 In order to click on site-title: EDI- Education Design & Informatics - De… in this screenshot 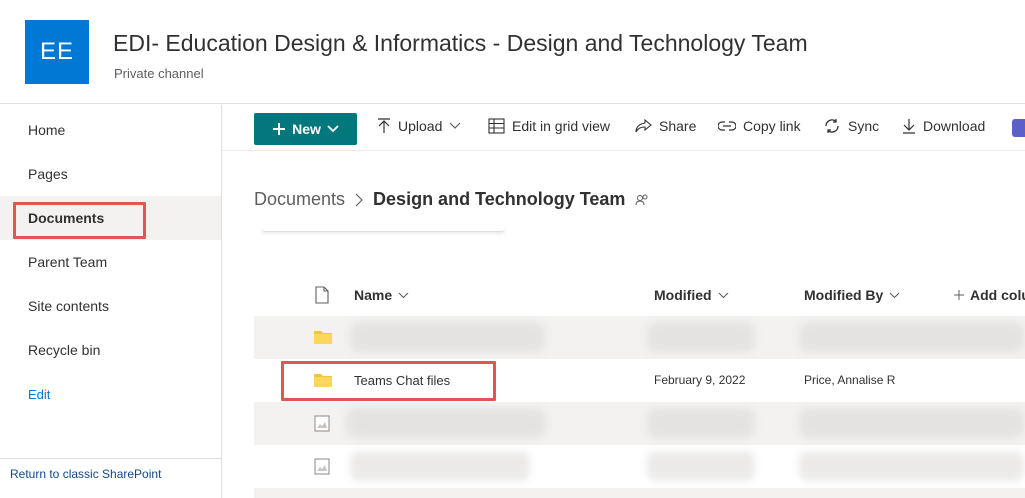, I will do `click(460, 43)`.